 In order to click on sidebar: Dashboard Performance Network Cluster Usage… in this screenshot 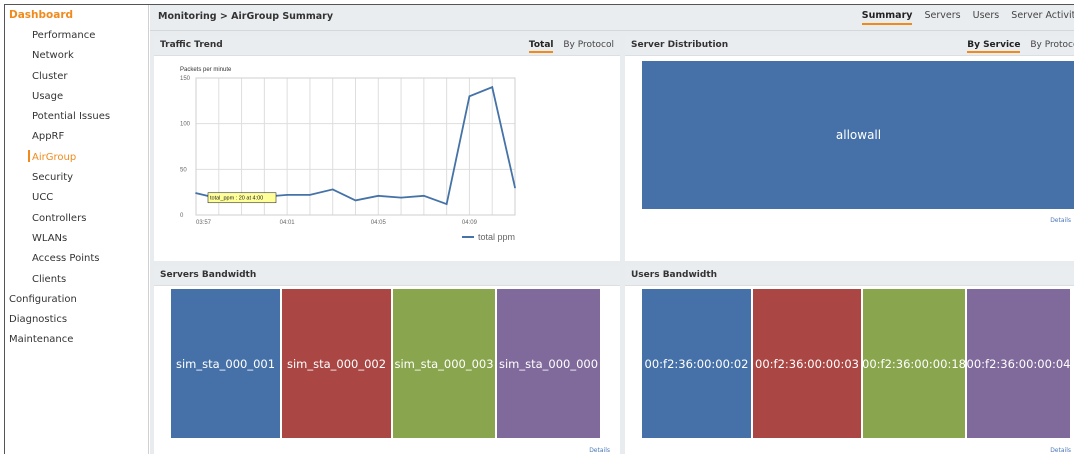, I will do `click(77, 229)`.